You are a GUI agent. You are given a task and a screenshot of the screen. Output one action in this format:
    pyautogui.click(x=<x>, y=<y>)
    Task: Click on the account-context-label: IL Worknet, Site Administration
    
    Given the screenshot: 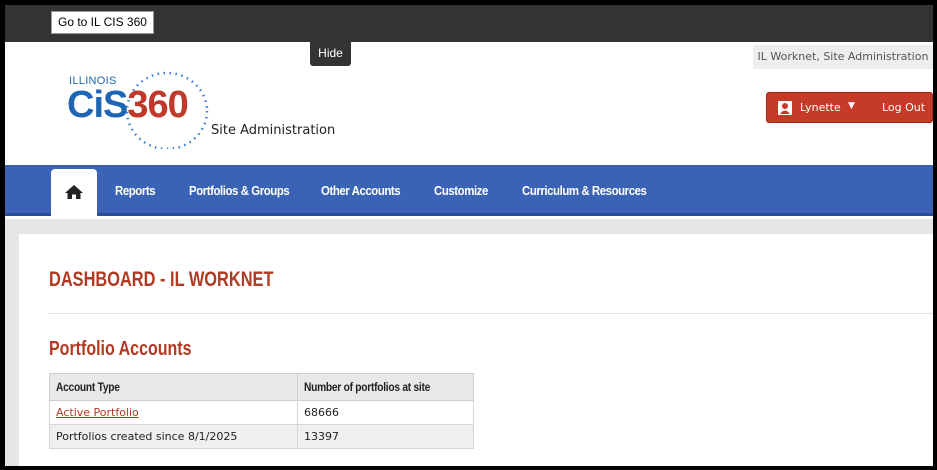 What is the action you would take?
    pyautogui.click(x=843, y=57)
    